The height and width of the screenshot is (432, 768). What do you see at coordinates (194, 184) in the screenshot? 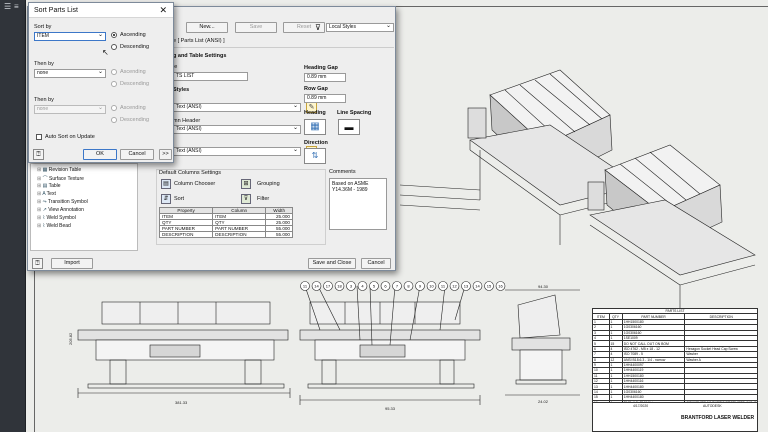
I see `column-chooser-label: Column Chooser` at bounding box center [194, 184].